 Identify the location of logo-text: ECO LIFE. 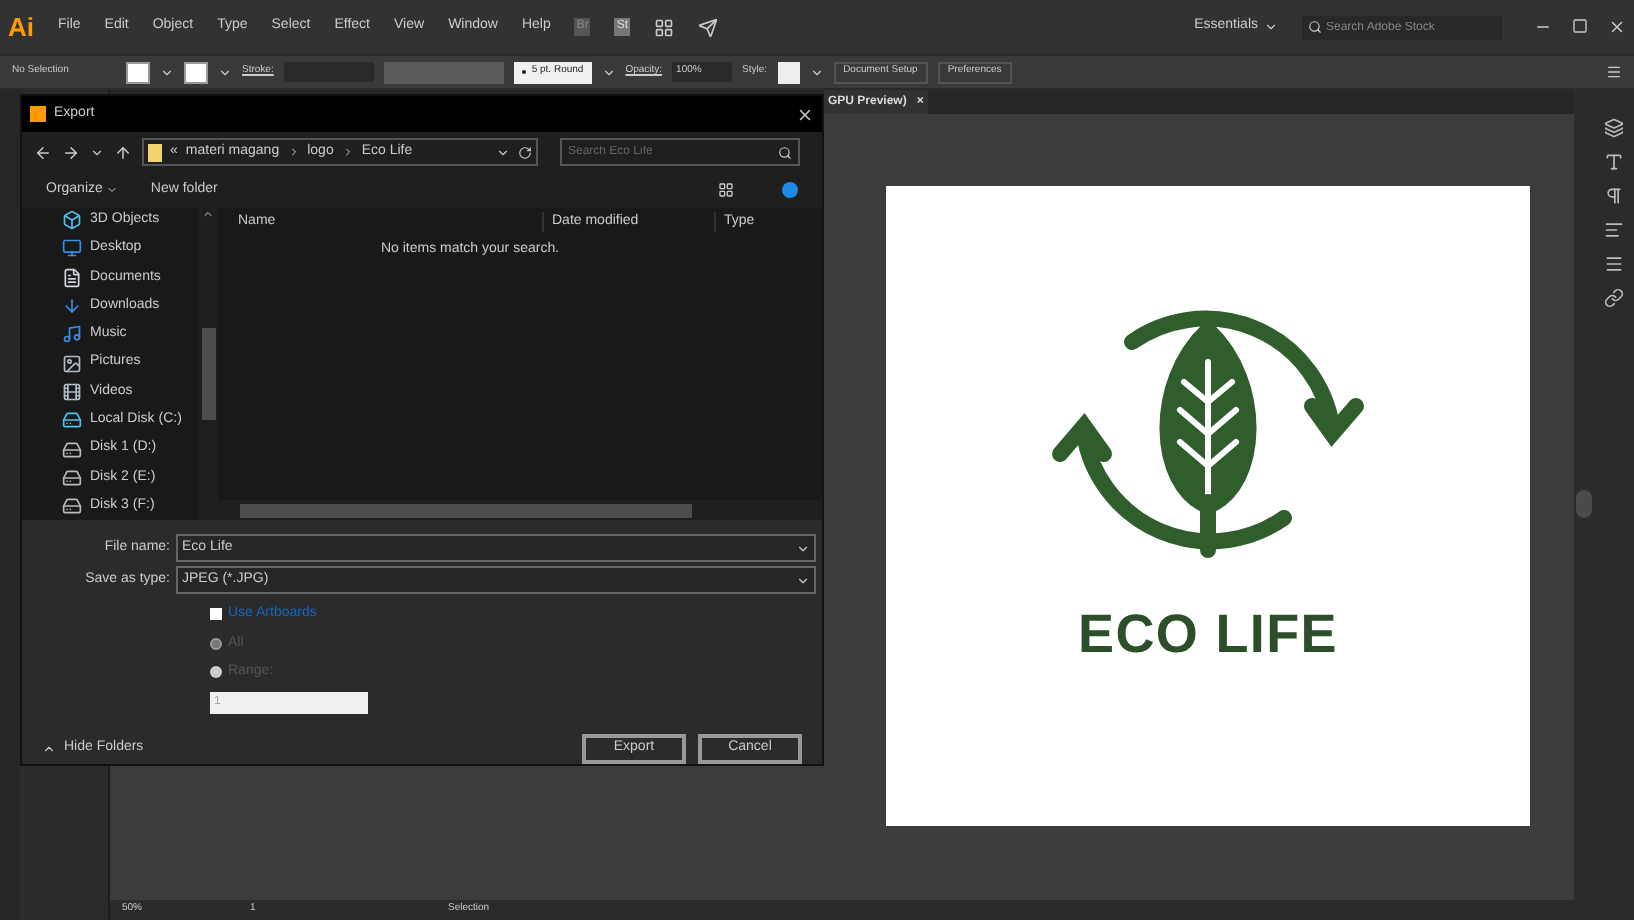
(1208, 635).